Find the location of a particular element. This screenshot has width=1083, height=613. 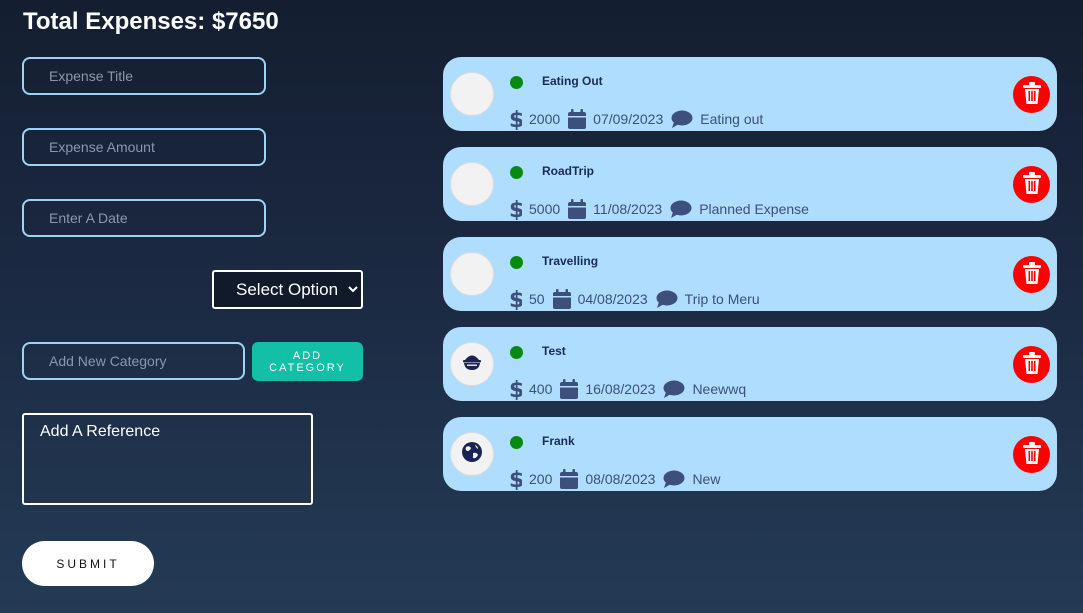

expense-title-input is located at coordinates (144, 76).